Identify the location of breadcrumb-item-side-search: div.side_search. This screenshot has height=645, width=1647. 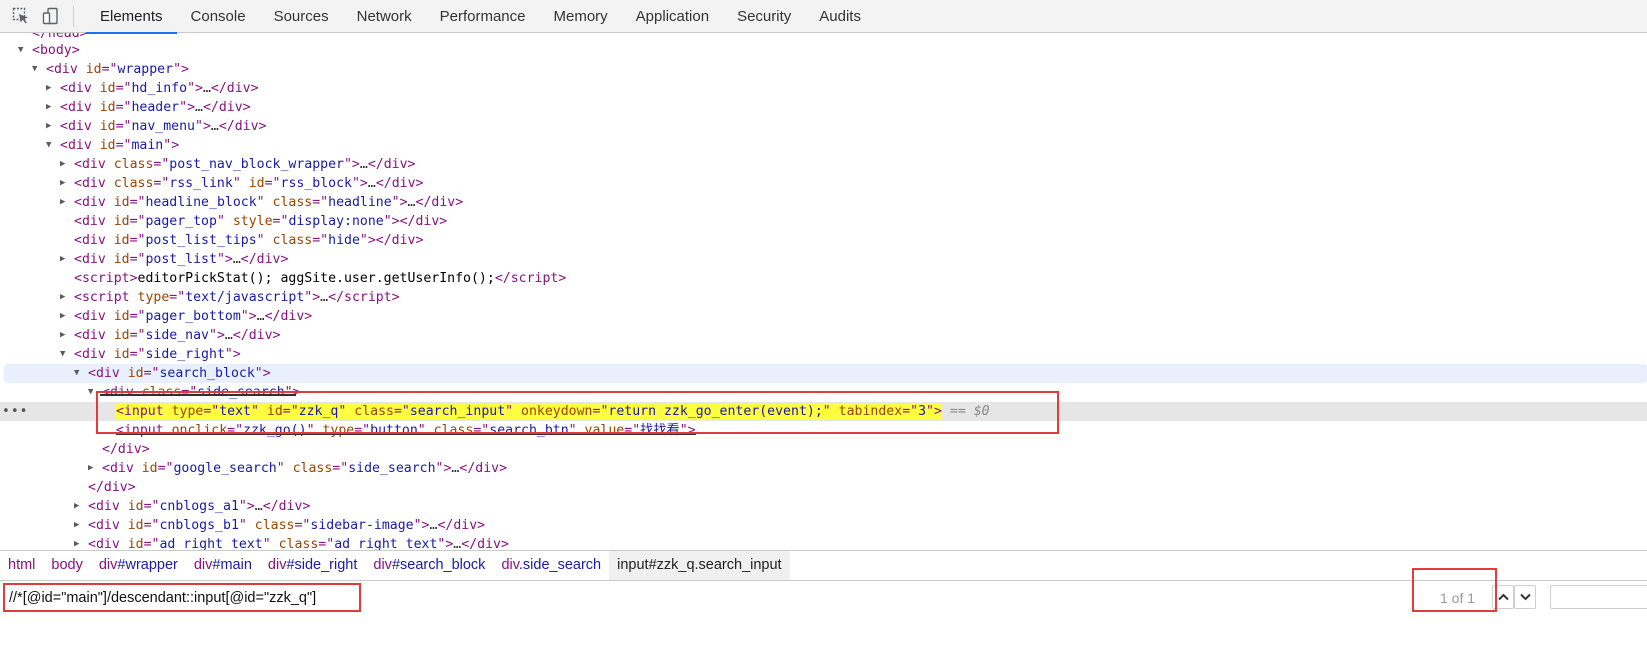
(551, 565).